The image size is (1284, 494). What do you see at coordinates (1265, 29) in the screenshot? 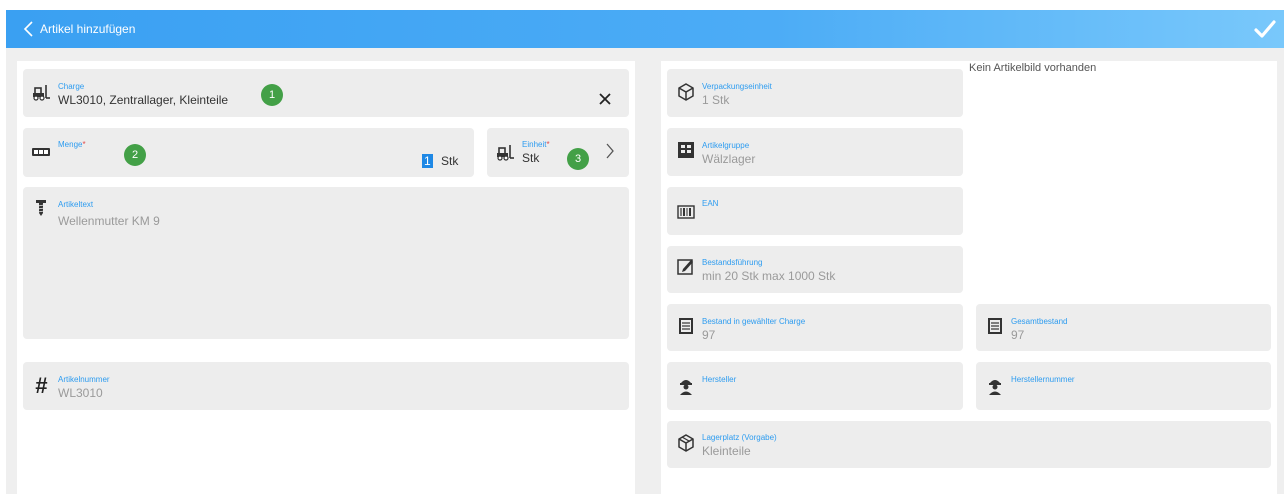
I see `checkmark-icon` at bounding box center [1265, 29].